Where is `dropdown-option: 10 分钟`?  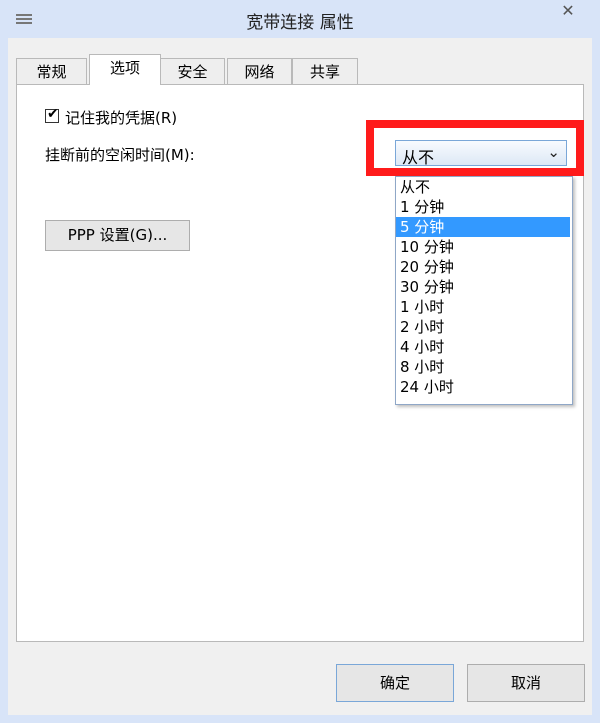 dropdown-option: 10 分钟 is located at coordinates (483, 247).